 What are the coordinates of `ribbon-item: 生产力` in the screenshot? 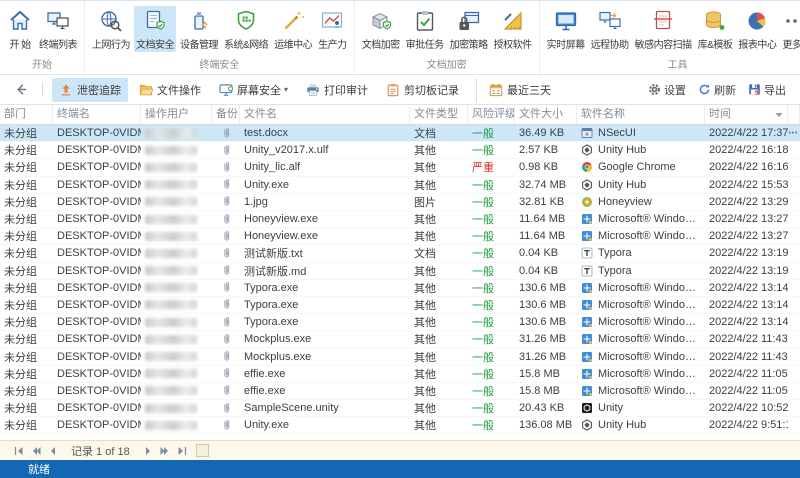 It's located at (332, 29).